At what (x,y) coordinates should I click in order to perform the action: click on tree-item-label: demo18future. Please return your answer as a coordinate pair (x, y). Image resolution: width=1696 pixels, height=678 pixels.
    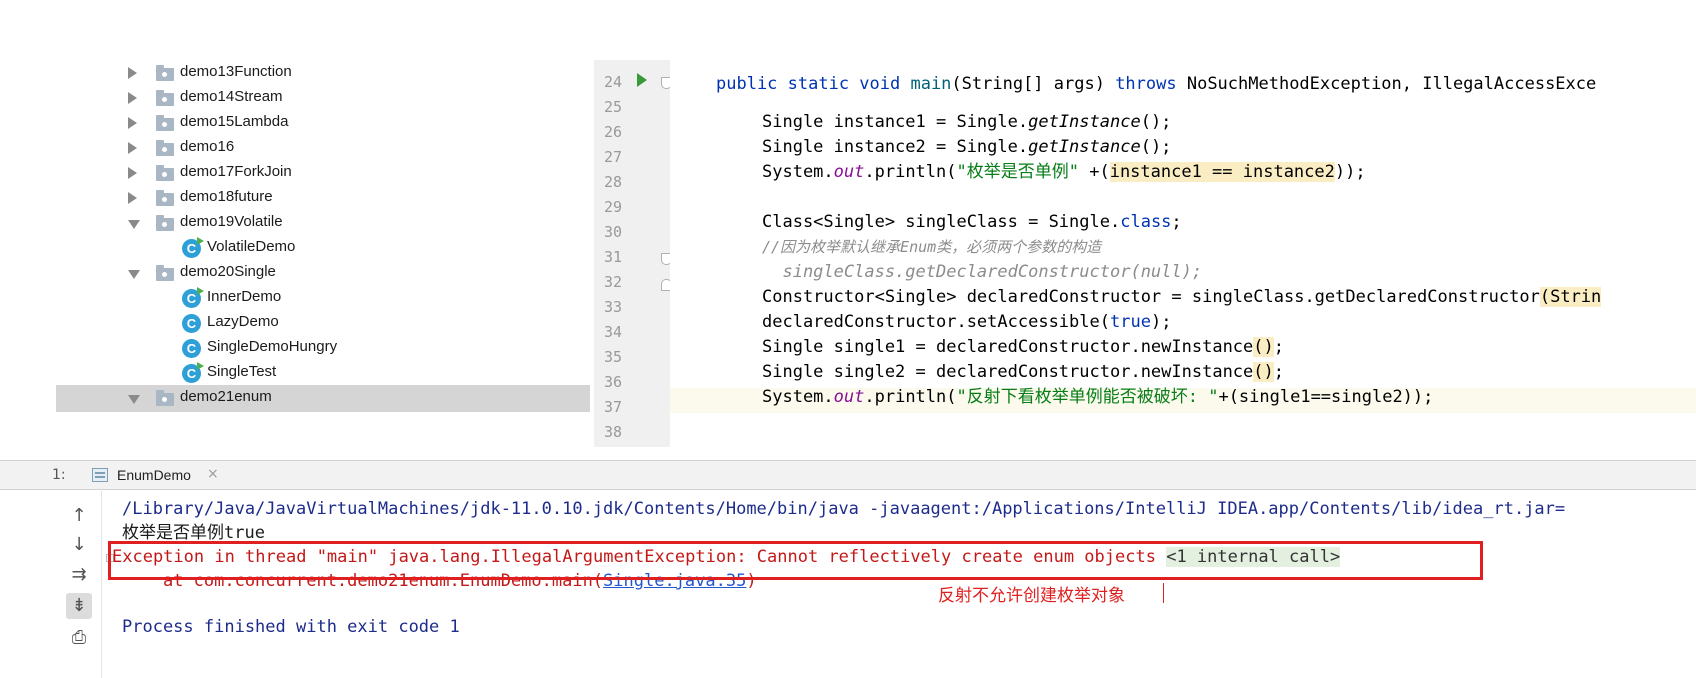
    Looking at the image, I should click on (226, 196).